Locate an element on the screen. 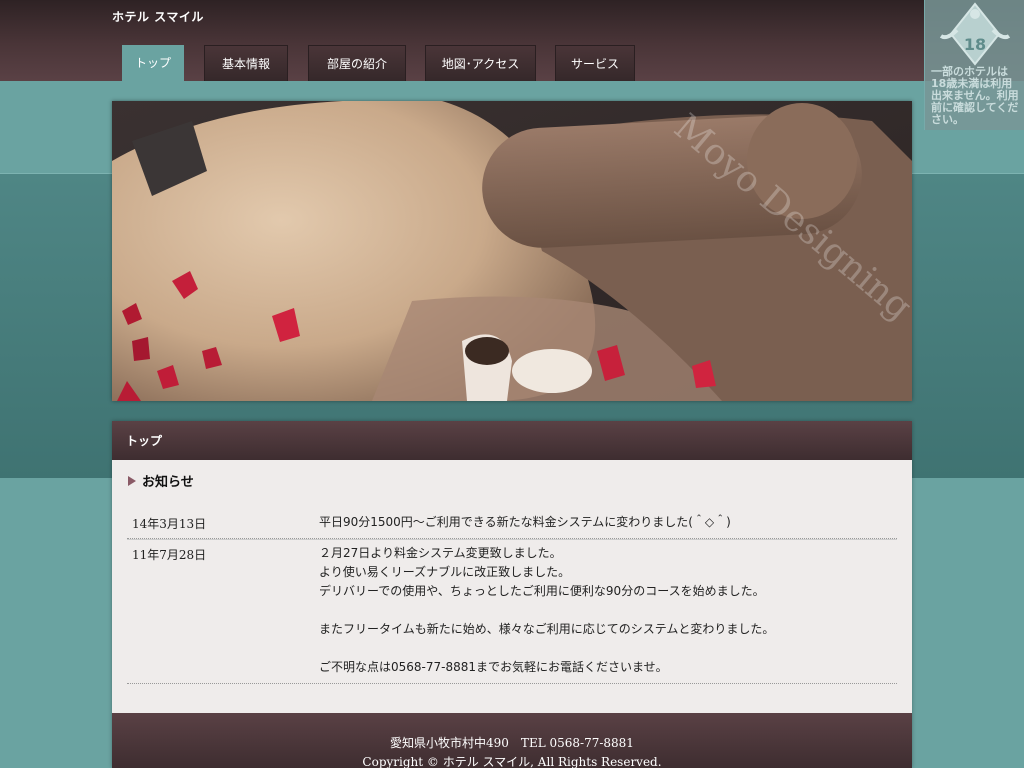 This screenshot has width=1024, height=768. news-line: またフリータイムも新たに始め、様々なご利用に応じてのシステムと変わりました。 is located at coordinates (547, 629).